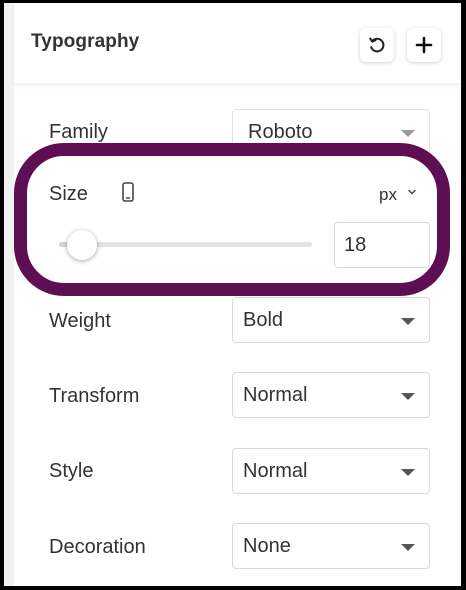  I want to click on weight-value: Bold, so click(263, 320).